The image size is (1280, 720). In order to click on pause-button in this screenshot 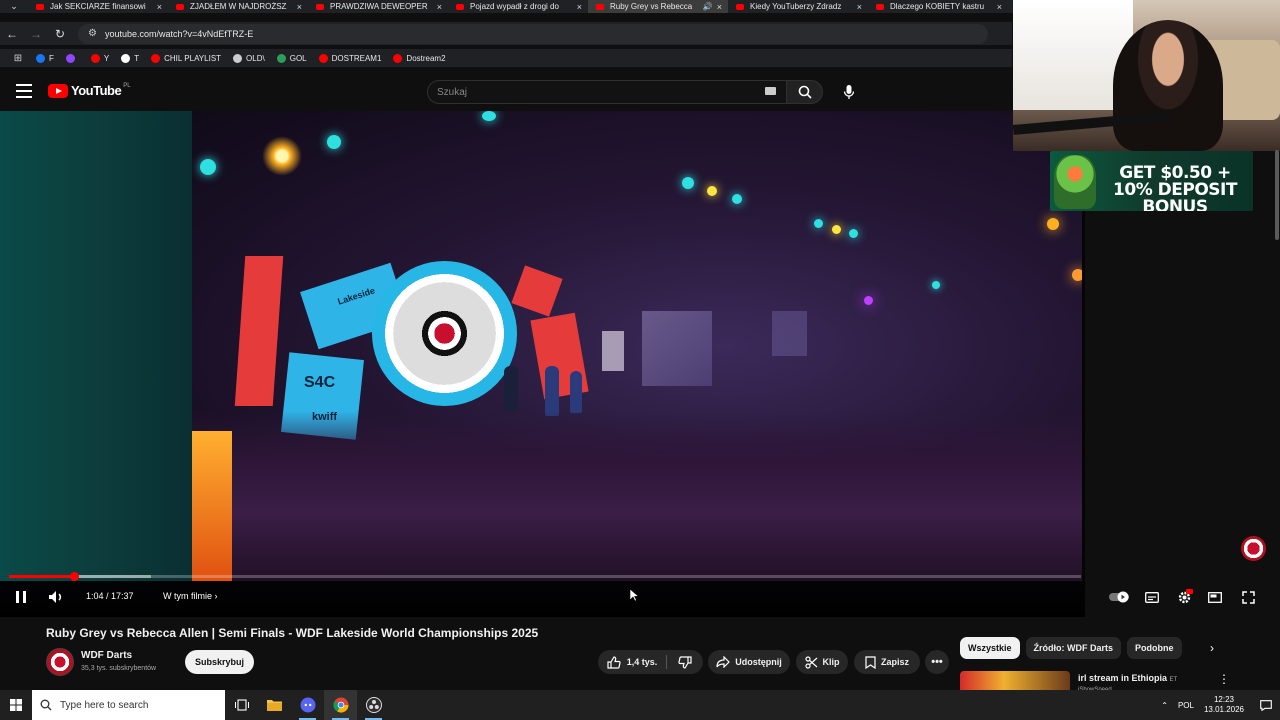, I will do `click(21, 597)`.